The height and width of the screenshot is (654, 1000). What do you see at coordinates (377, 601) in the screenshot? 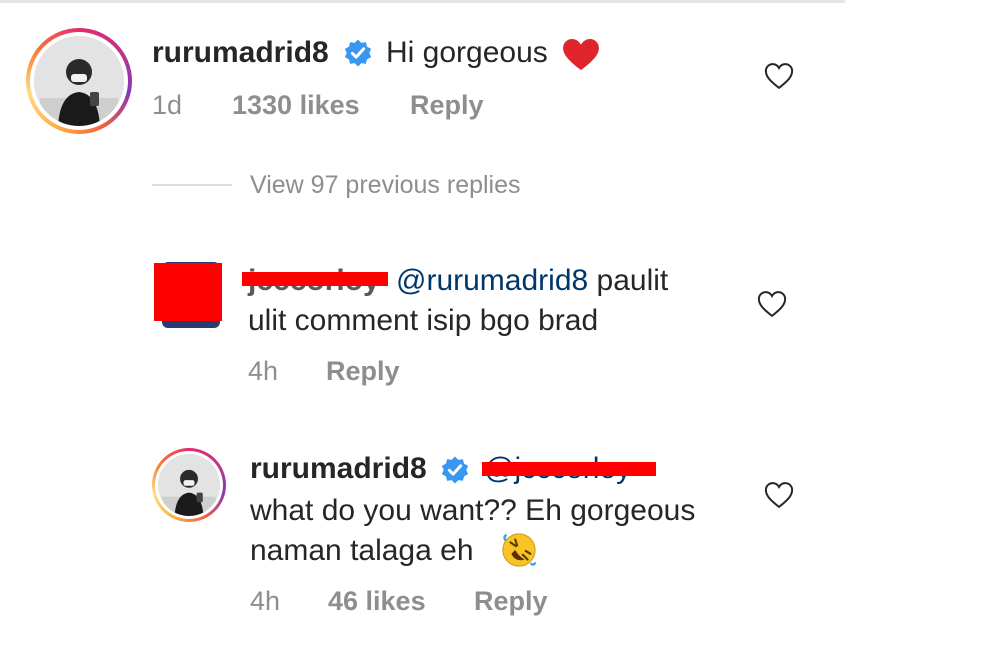
I see `reply-likes: 46 likes` at bounding box center [377, 601].